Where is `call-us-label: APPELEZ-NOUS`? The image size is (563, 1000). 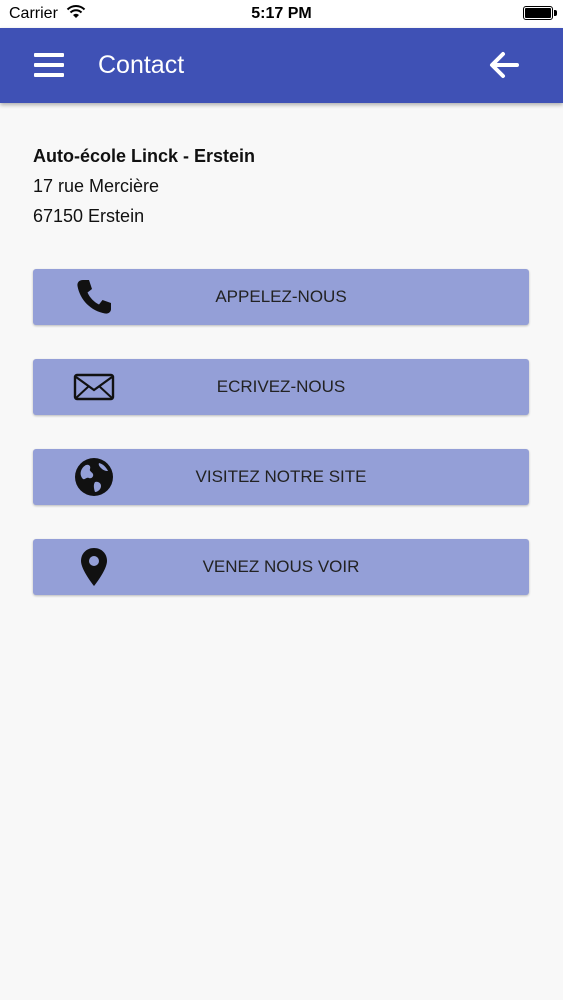
call-us-label: APPELEZ-NOUS is located at coordinates (281, 296).